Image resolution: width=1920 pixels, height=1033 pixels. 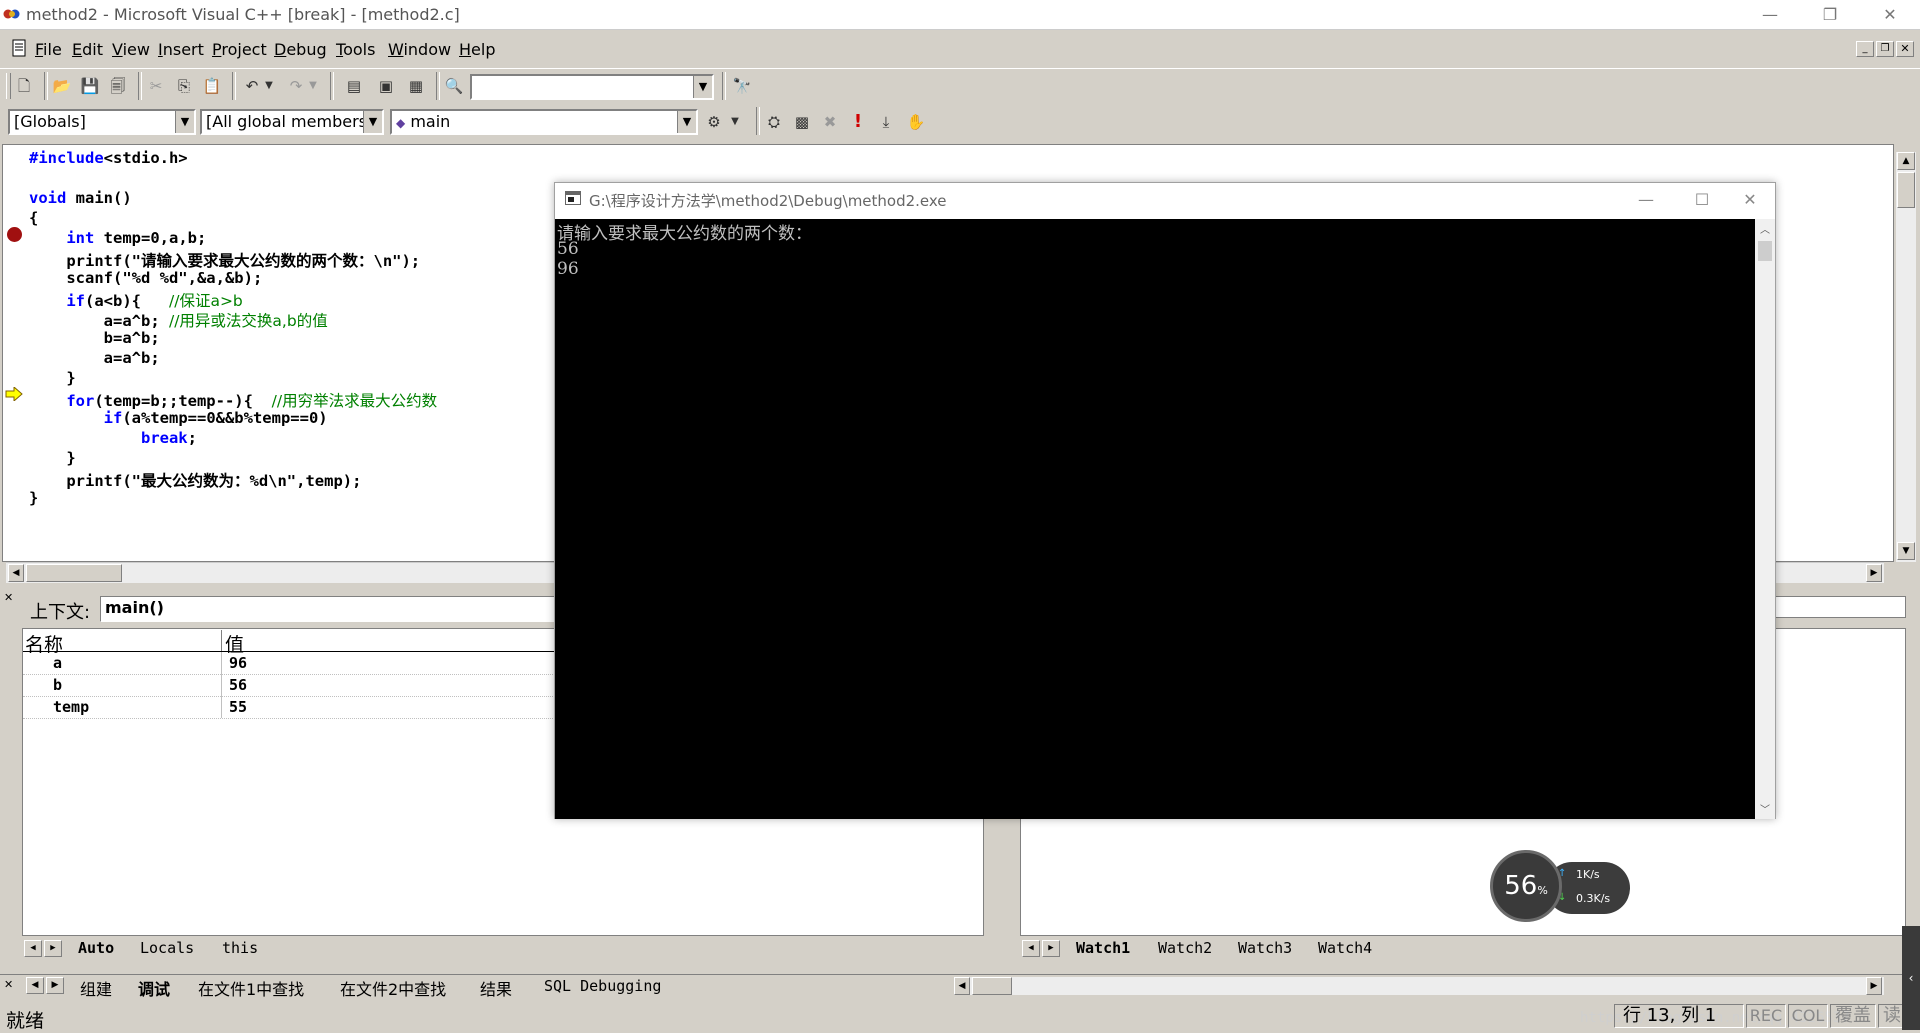 I want to click on cut-icon: ✂, so click(x=156, y=86).